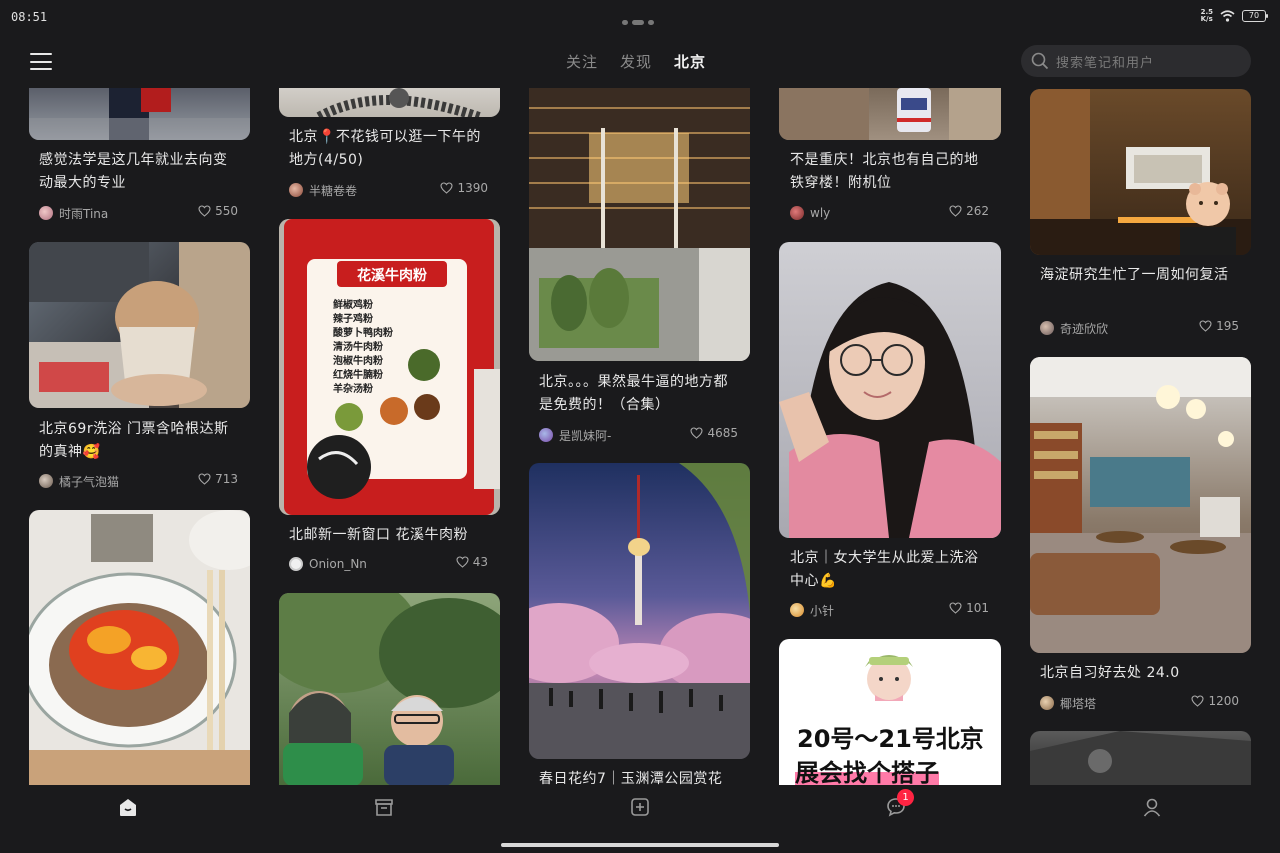 Image resolution: width=1280 pixels, height=853 pixels. Describe the element at coordinates (41, 61) in the screenshot. I see `menu-icon` at that location.